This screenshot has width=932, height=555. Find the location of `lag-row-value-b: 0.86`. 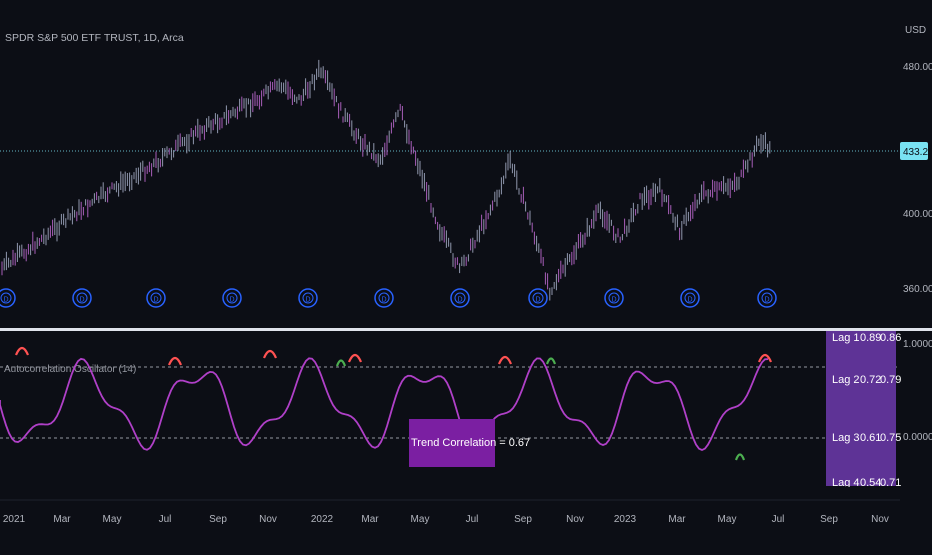

lag-row-value-b: 0.86 is located at coordinates (890, 338).